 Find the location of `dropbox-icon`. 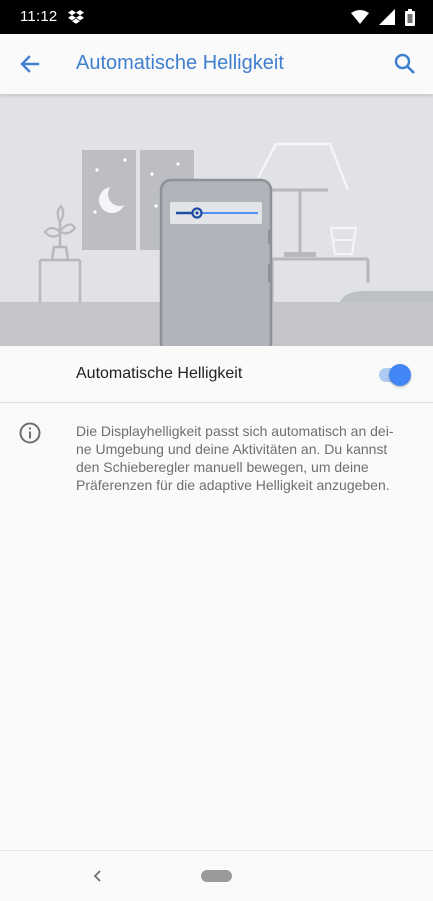

dropbox-icon is located at coordinates (76, 17).